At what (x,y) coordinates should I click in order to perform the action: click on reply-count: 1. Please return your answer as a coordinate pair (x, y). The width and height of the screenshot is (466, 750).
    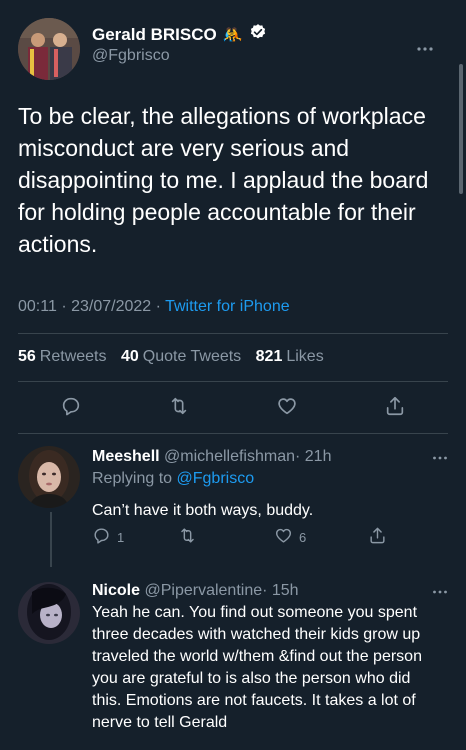
    Looking at the image, I should click on (121, 537).